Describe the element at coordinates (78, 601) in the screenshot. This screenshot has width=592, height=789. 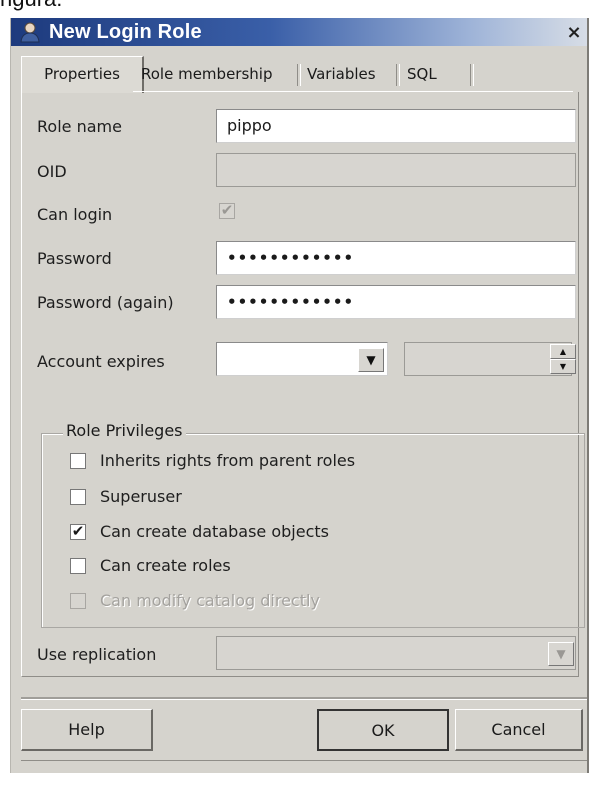
I see `modify-catalog-checkbox` at that location.